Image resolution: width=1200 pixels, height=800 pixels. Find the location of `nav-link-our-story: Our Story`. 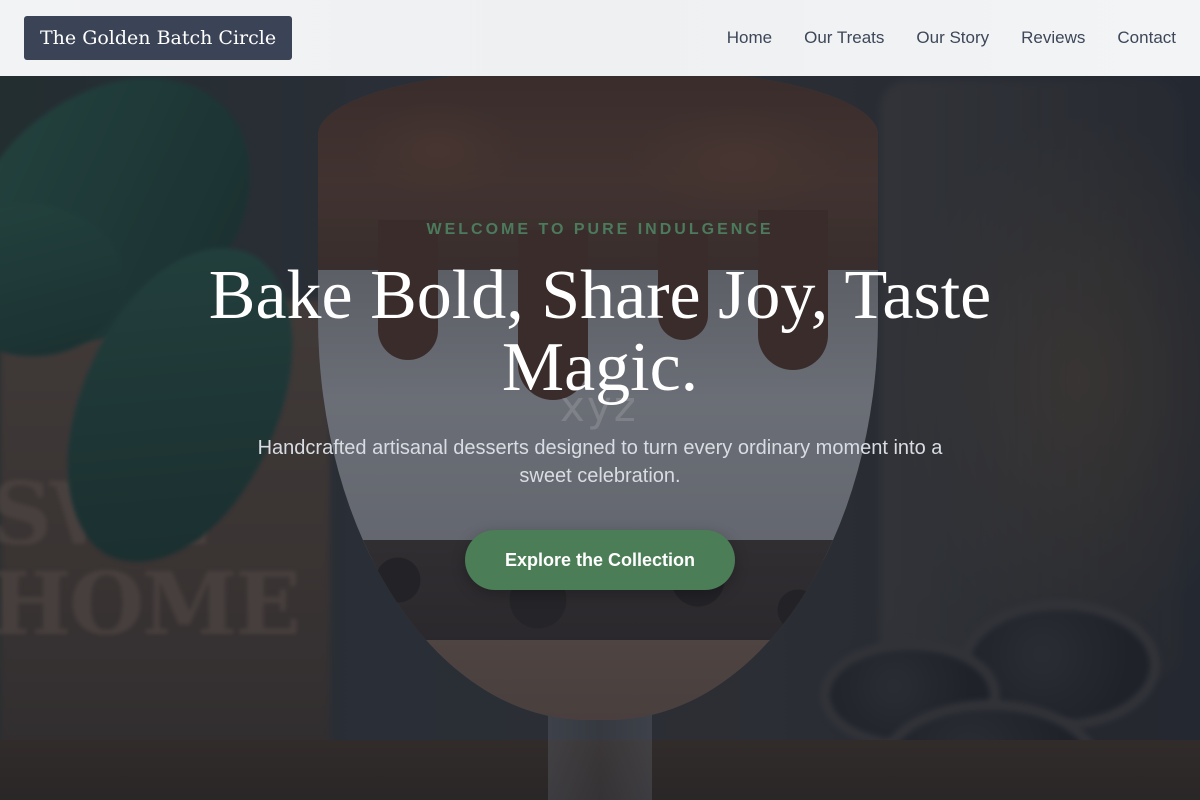

nav-link-our-story: Our Story is located at coordinates (952, 38).